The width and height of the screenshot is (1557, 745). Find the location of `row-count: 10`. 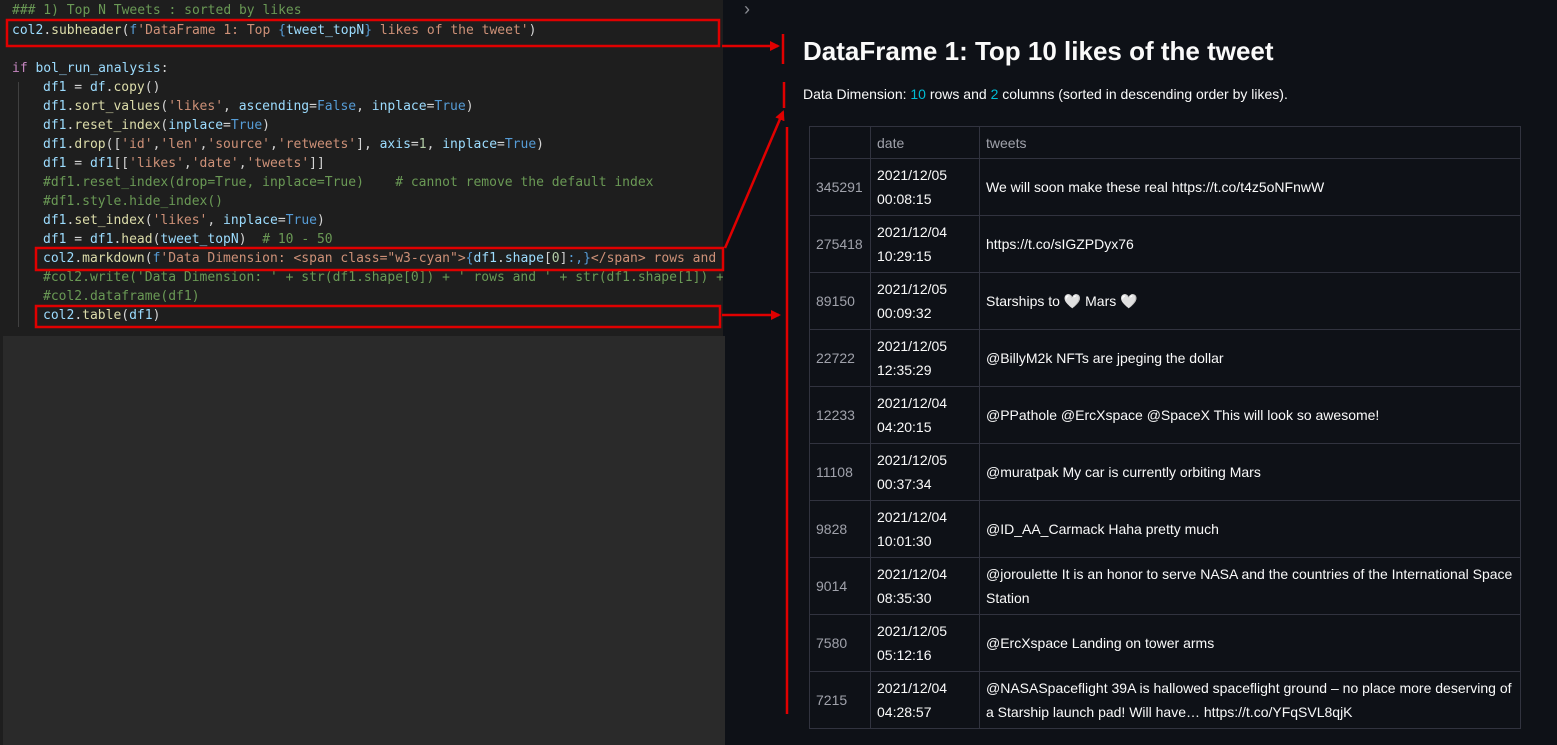

row-count: 10 is located at coordinates (918, 94).